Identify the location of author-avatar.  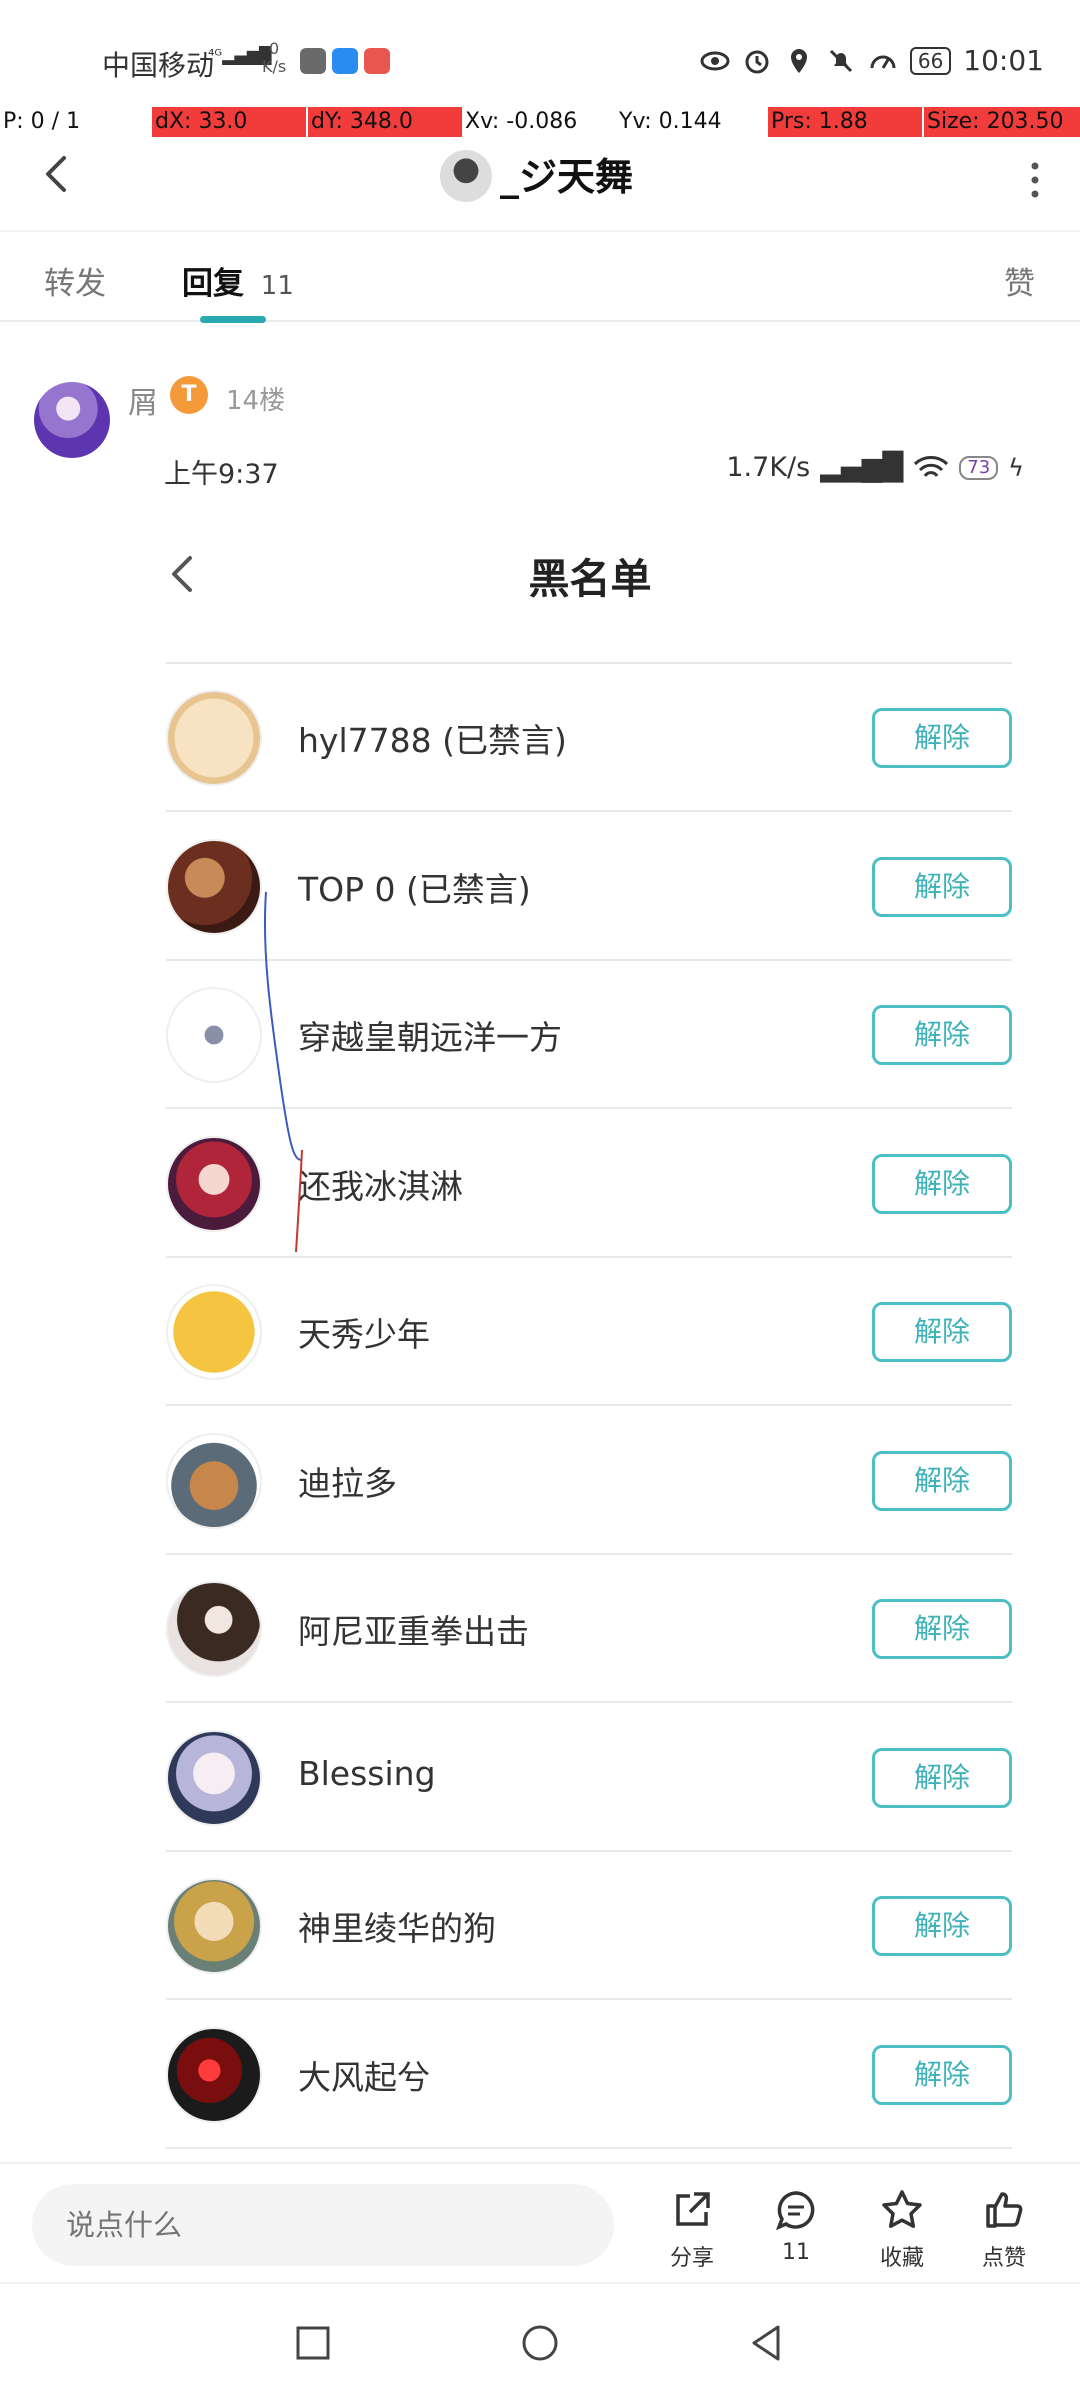
(466, 176).